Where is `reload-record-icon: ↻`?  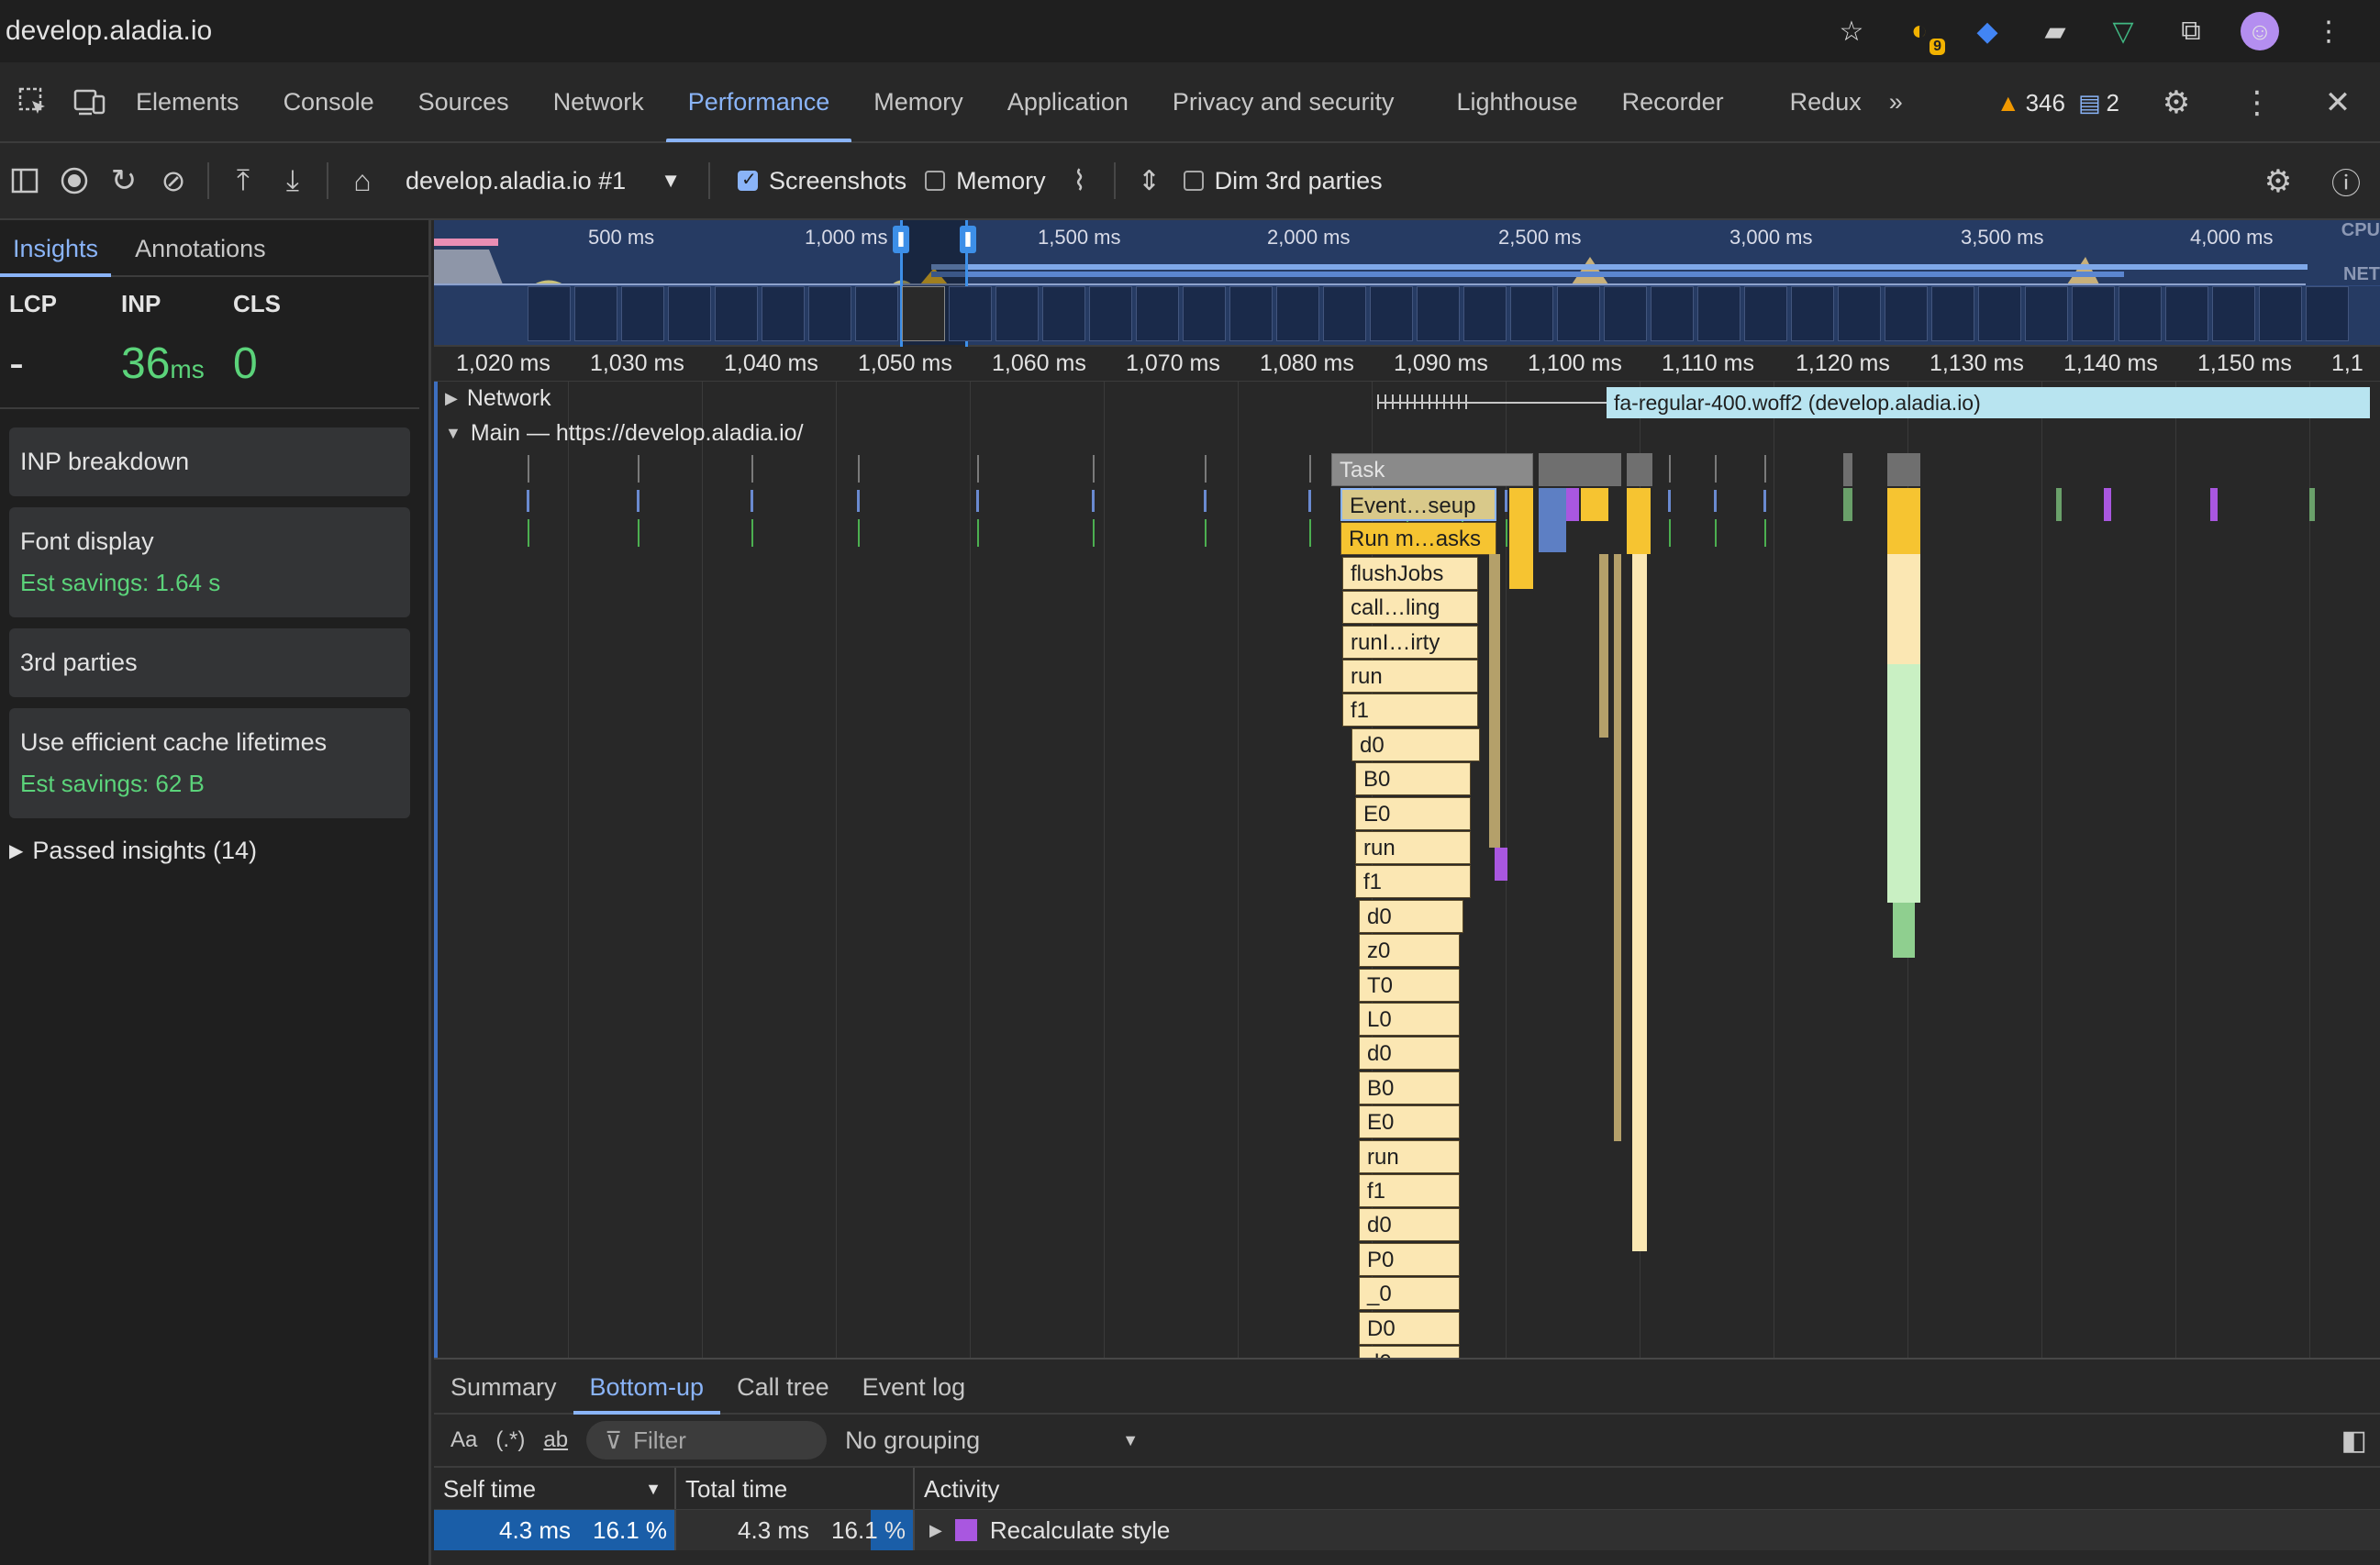
reload-record-icon: ↻ is located at coordinates (124, 180).